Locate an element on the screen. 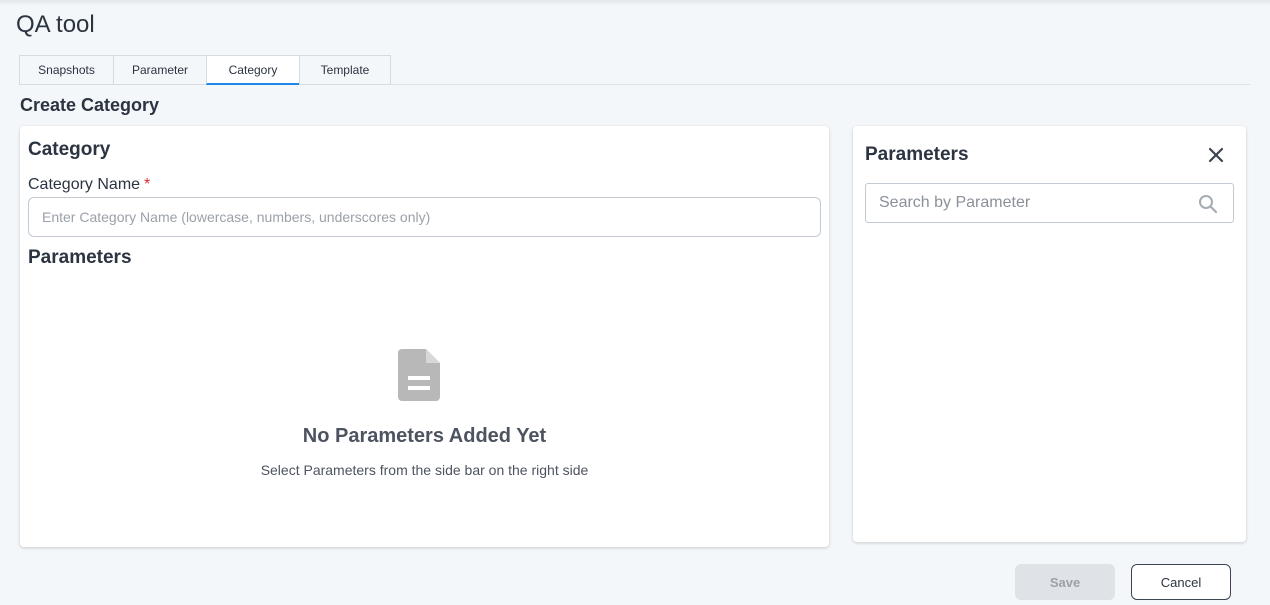 The height and width of the screenshot is (605, 1270). category-name-input is located at coordinates (424, 217).